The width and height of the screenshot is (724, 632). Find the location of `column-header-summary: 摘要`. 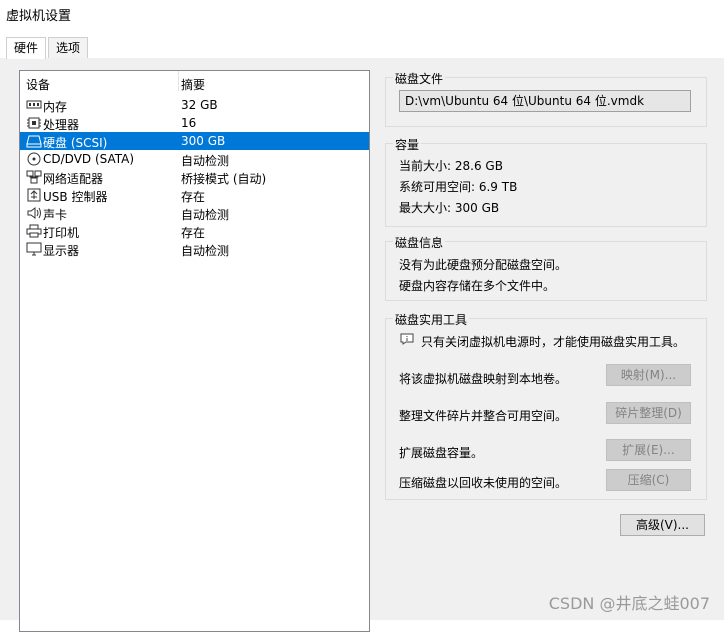

column-header-summary: 摘要 is located at coordinates (193, 84).